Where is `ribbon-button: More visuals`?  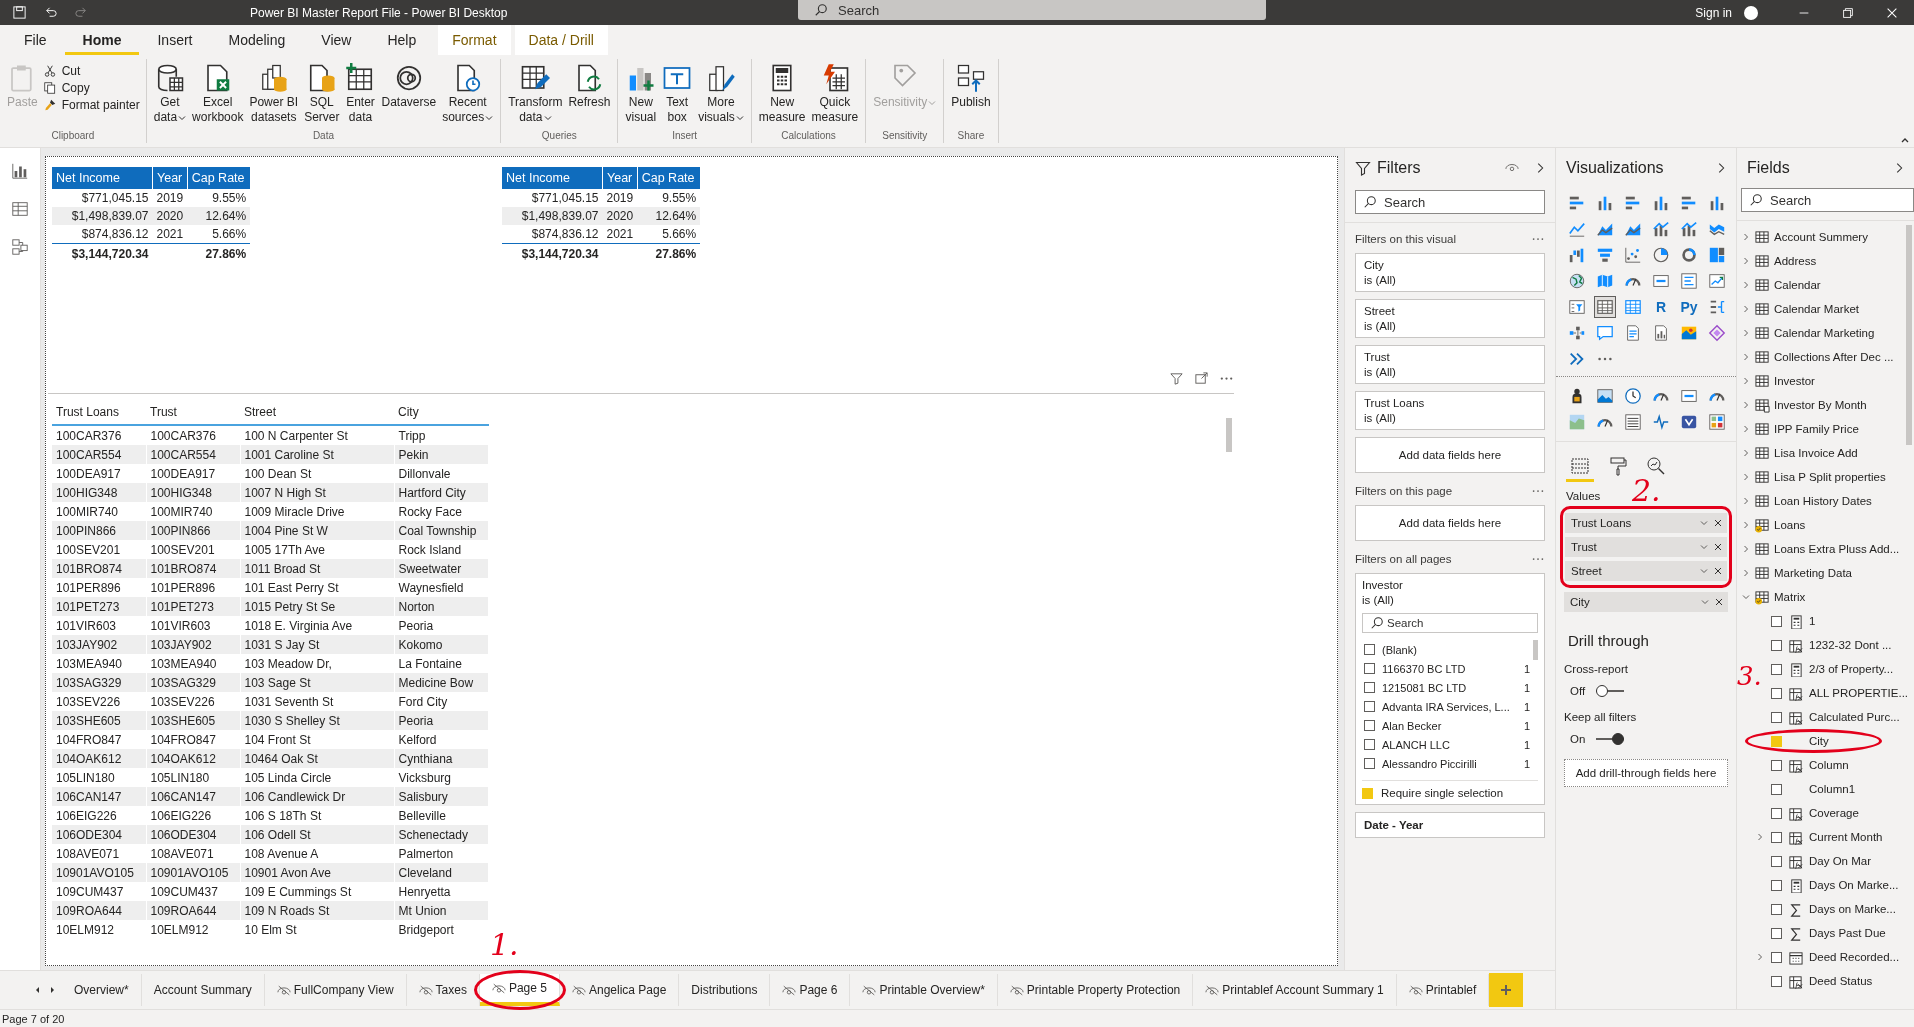
ribbon-button: More visuals is located at coordinates (721, 94).